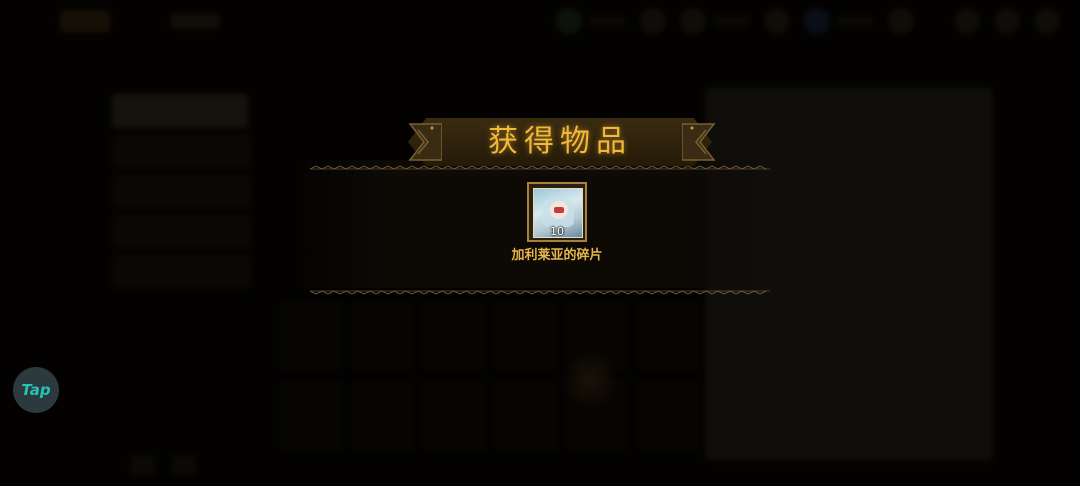  I want to click on item-name: 加利莱亚的碎片, so click(557, 255).